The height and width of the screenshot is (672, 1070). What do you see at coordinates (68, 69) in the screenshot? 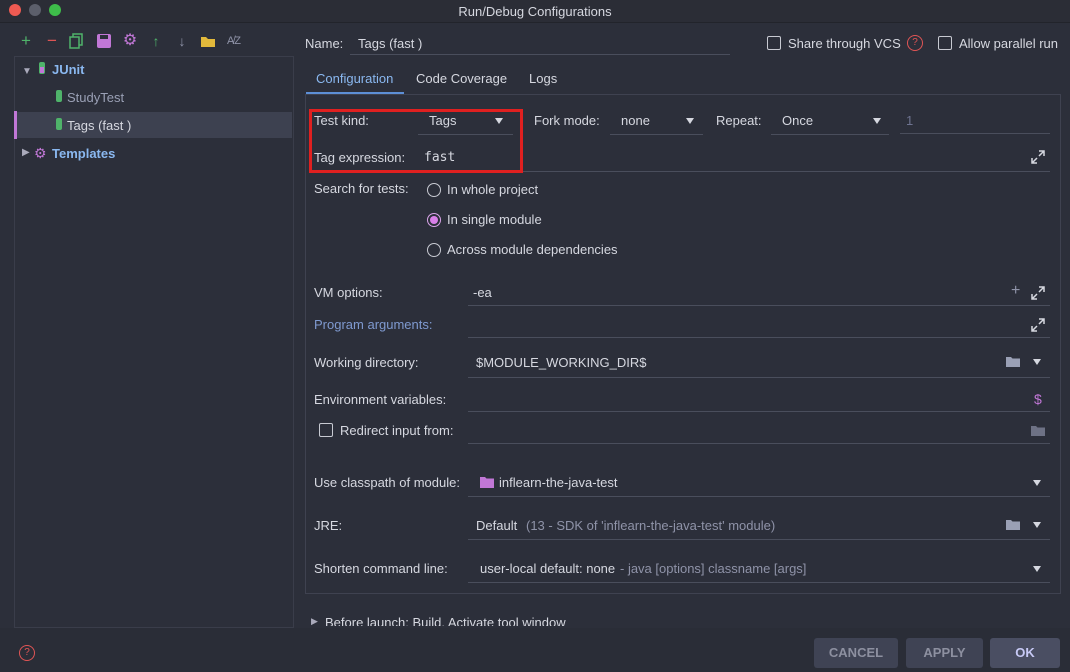
I see `tree-root-junit: JUnit` at bounding box center [68, 69].